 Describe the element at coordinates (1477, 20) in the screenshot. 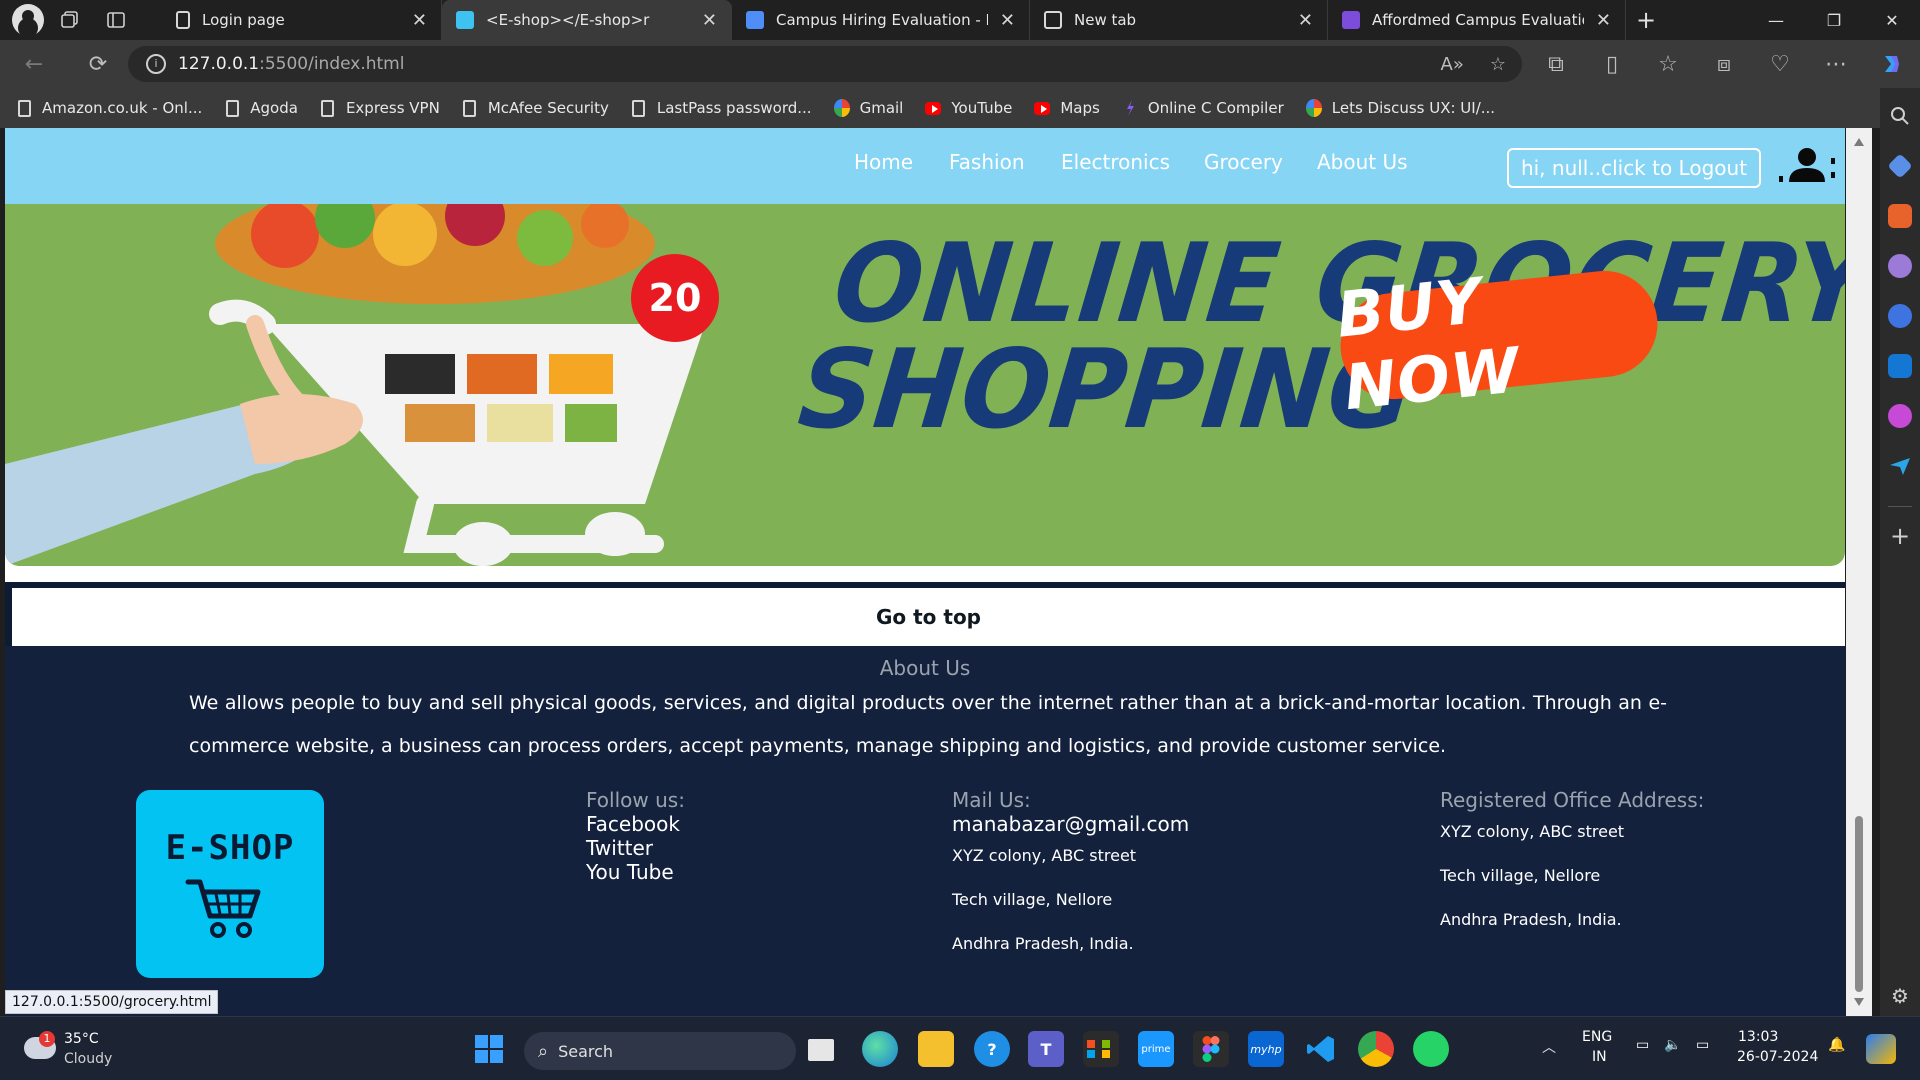

I see `tab-affordmed: Affordmed Campus Evaluation | ✕` at that location.